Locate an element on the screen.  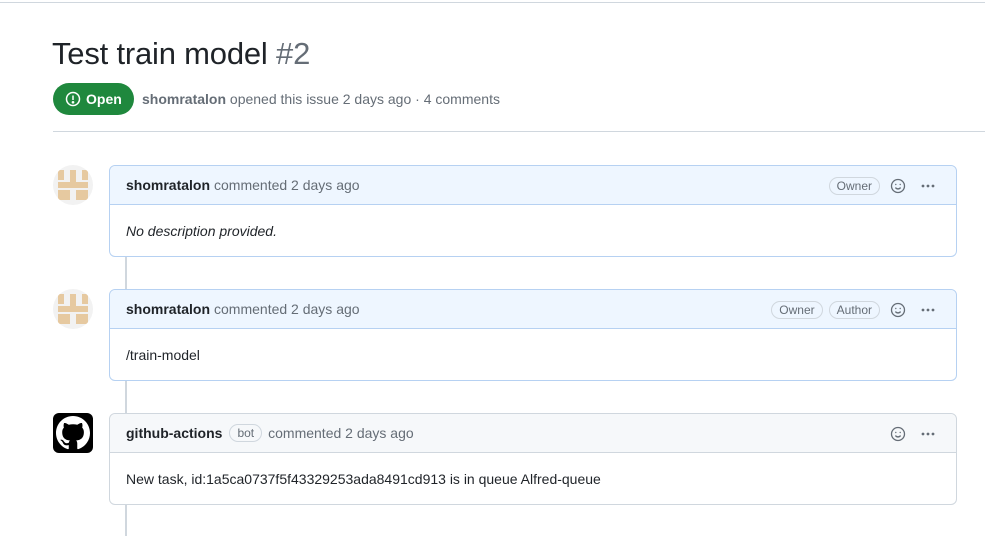
bot-label: bot is located at coordinates (246, 433).